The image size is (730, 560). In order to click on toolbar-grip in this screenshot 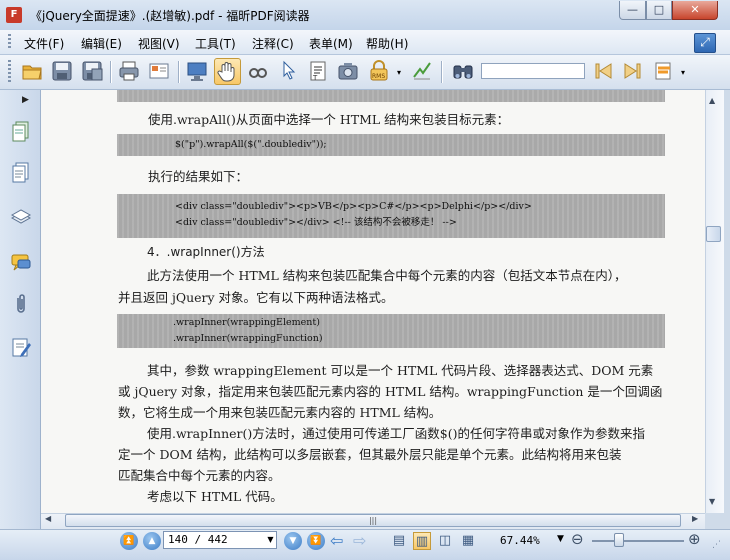, I will do `click(9, 71)`.